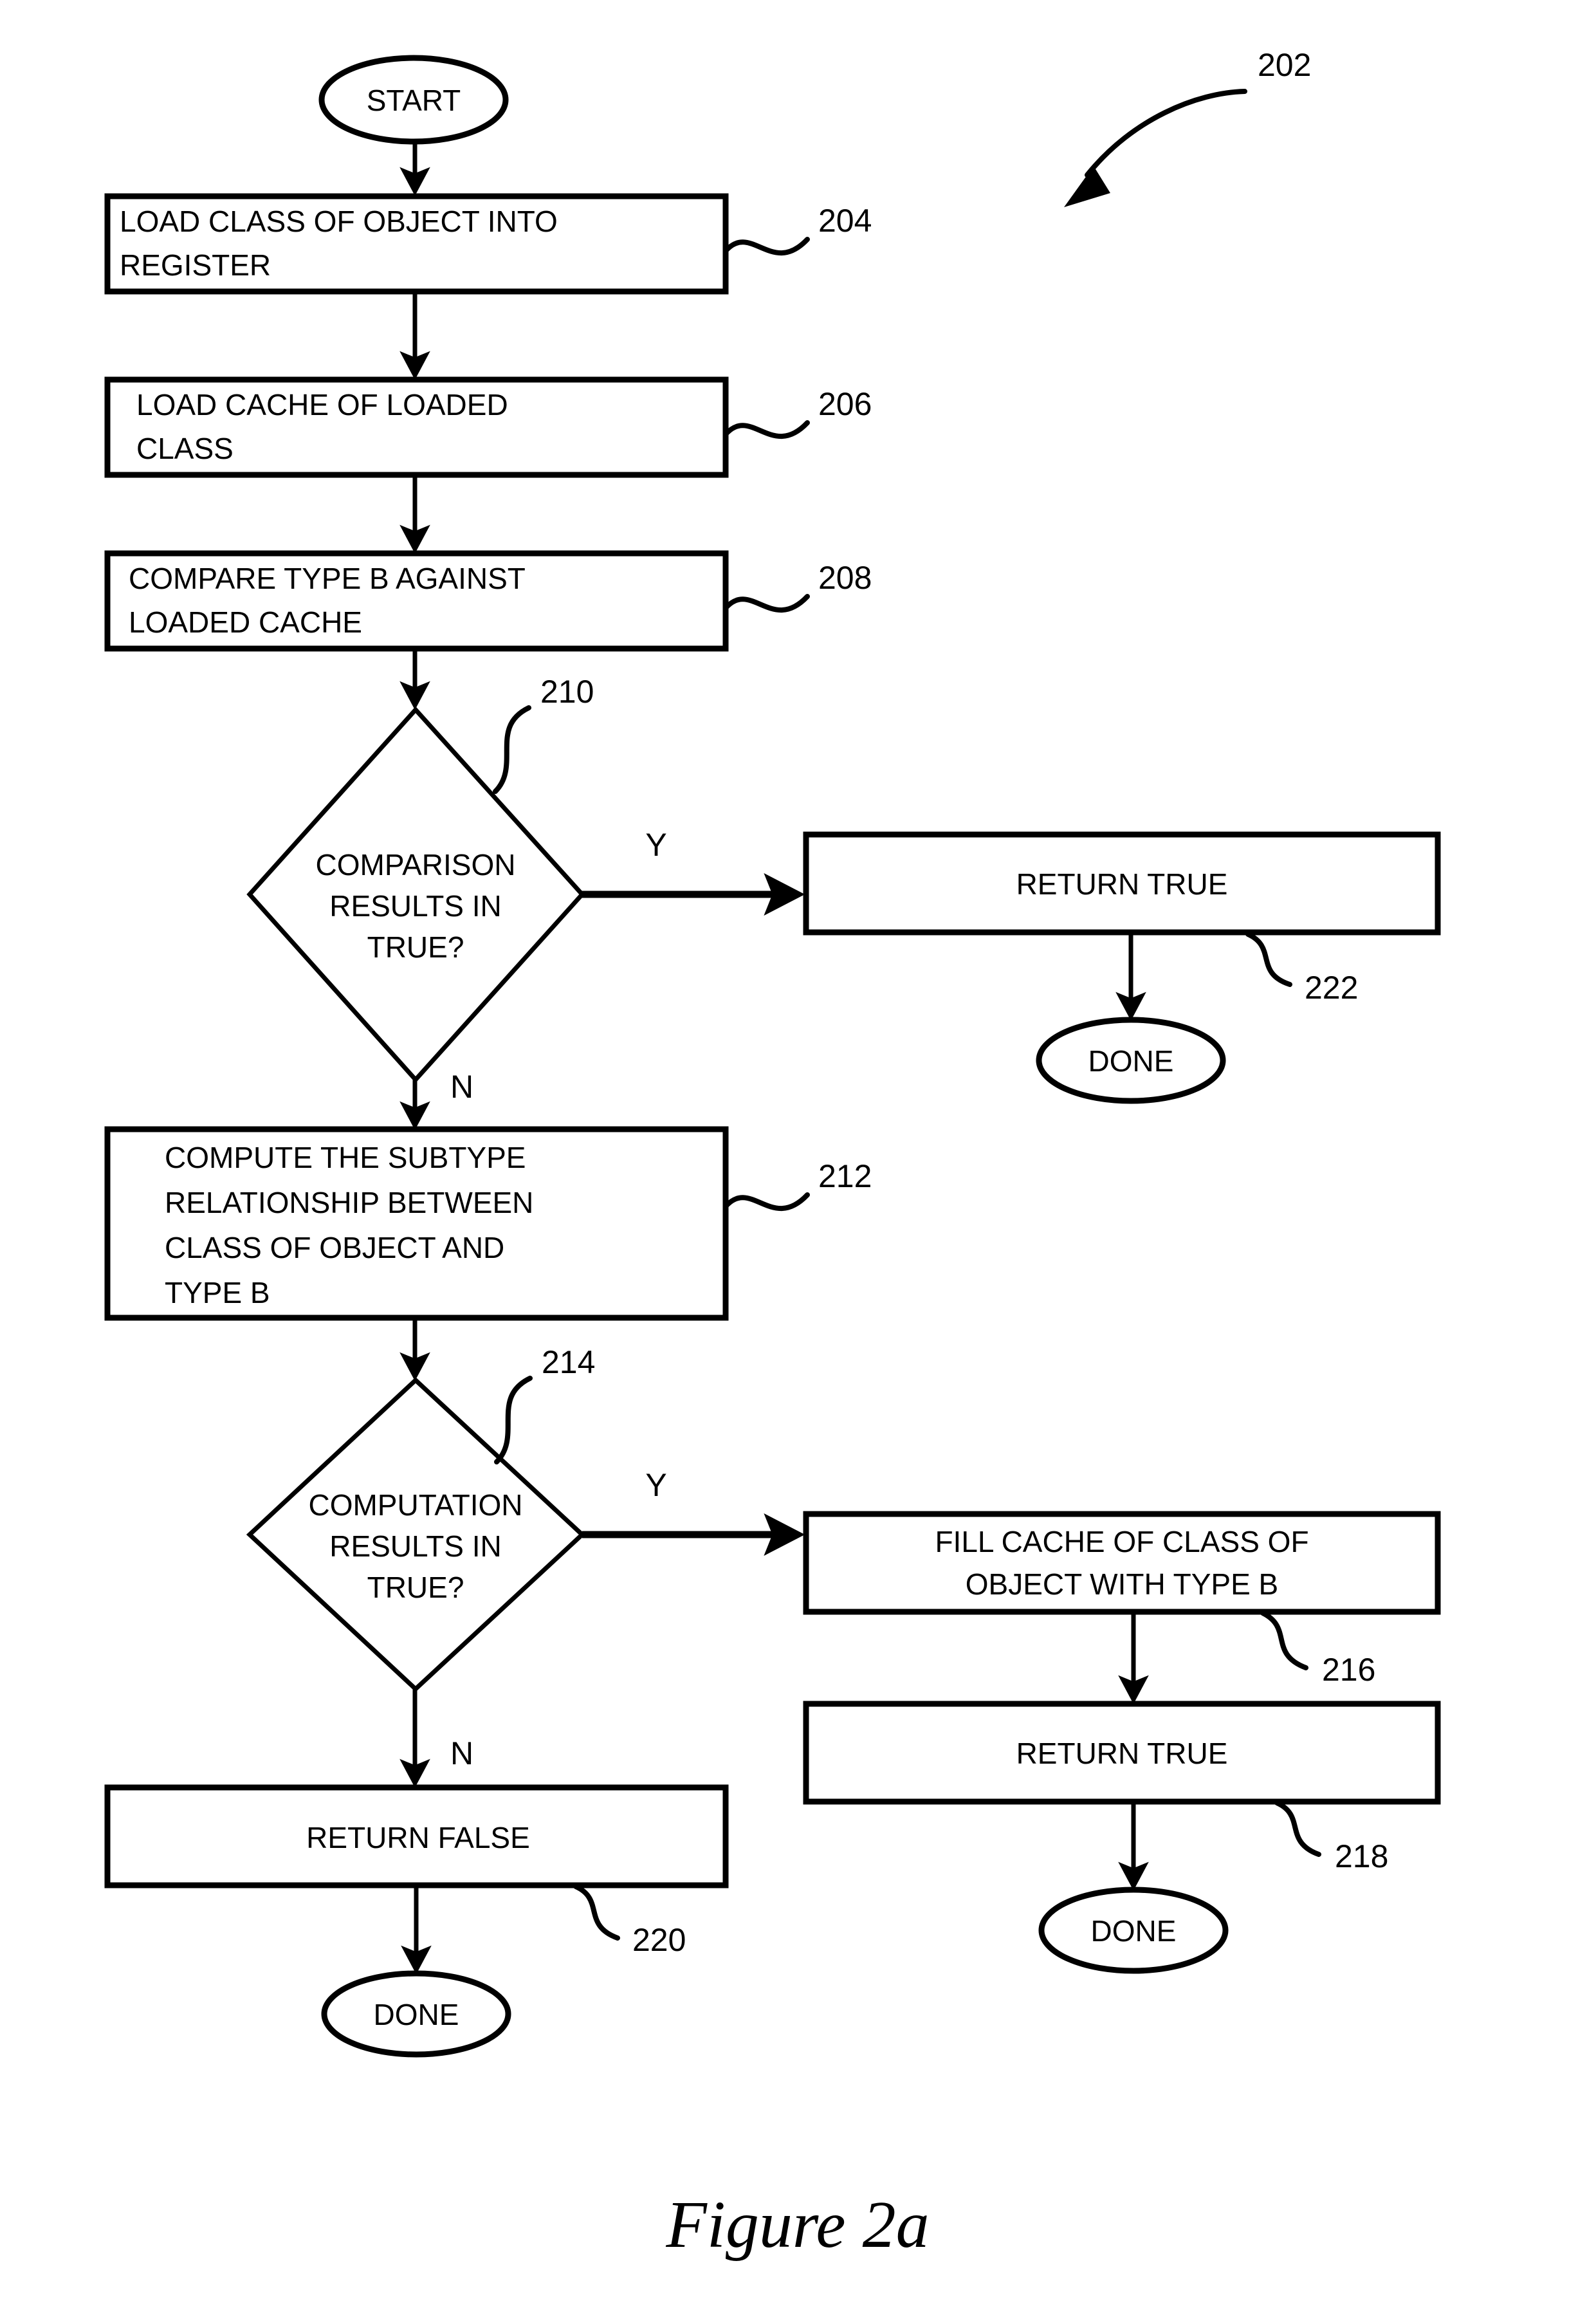 The height and width of the screenshot is (2317, 1596). Describe the element at coordinates (1121, 1541) in the screenshot. I see `node-216-line1: FILL CACHE OF CLASS OF` at that location.